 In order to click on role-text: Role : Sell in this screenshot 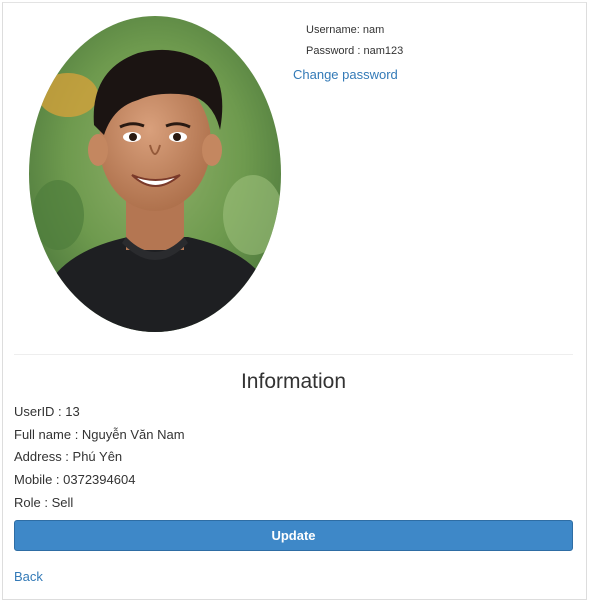, I will do `click(44, 502)`.